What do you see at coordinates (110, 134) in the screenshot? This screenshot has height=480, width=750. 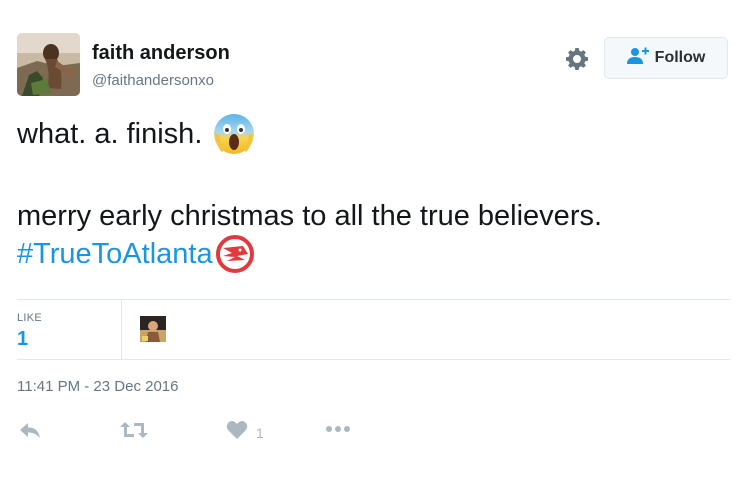 I see `tweet-line-1-text: what. a. finish.` at bounding box center [110, 134].